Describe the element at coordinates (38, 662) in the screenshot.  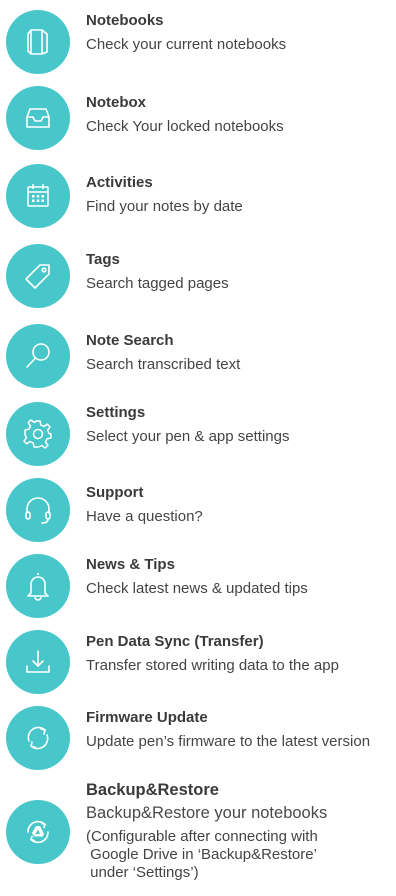
I see `download-icon` at that location.